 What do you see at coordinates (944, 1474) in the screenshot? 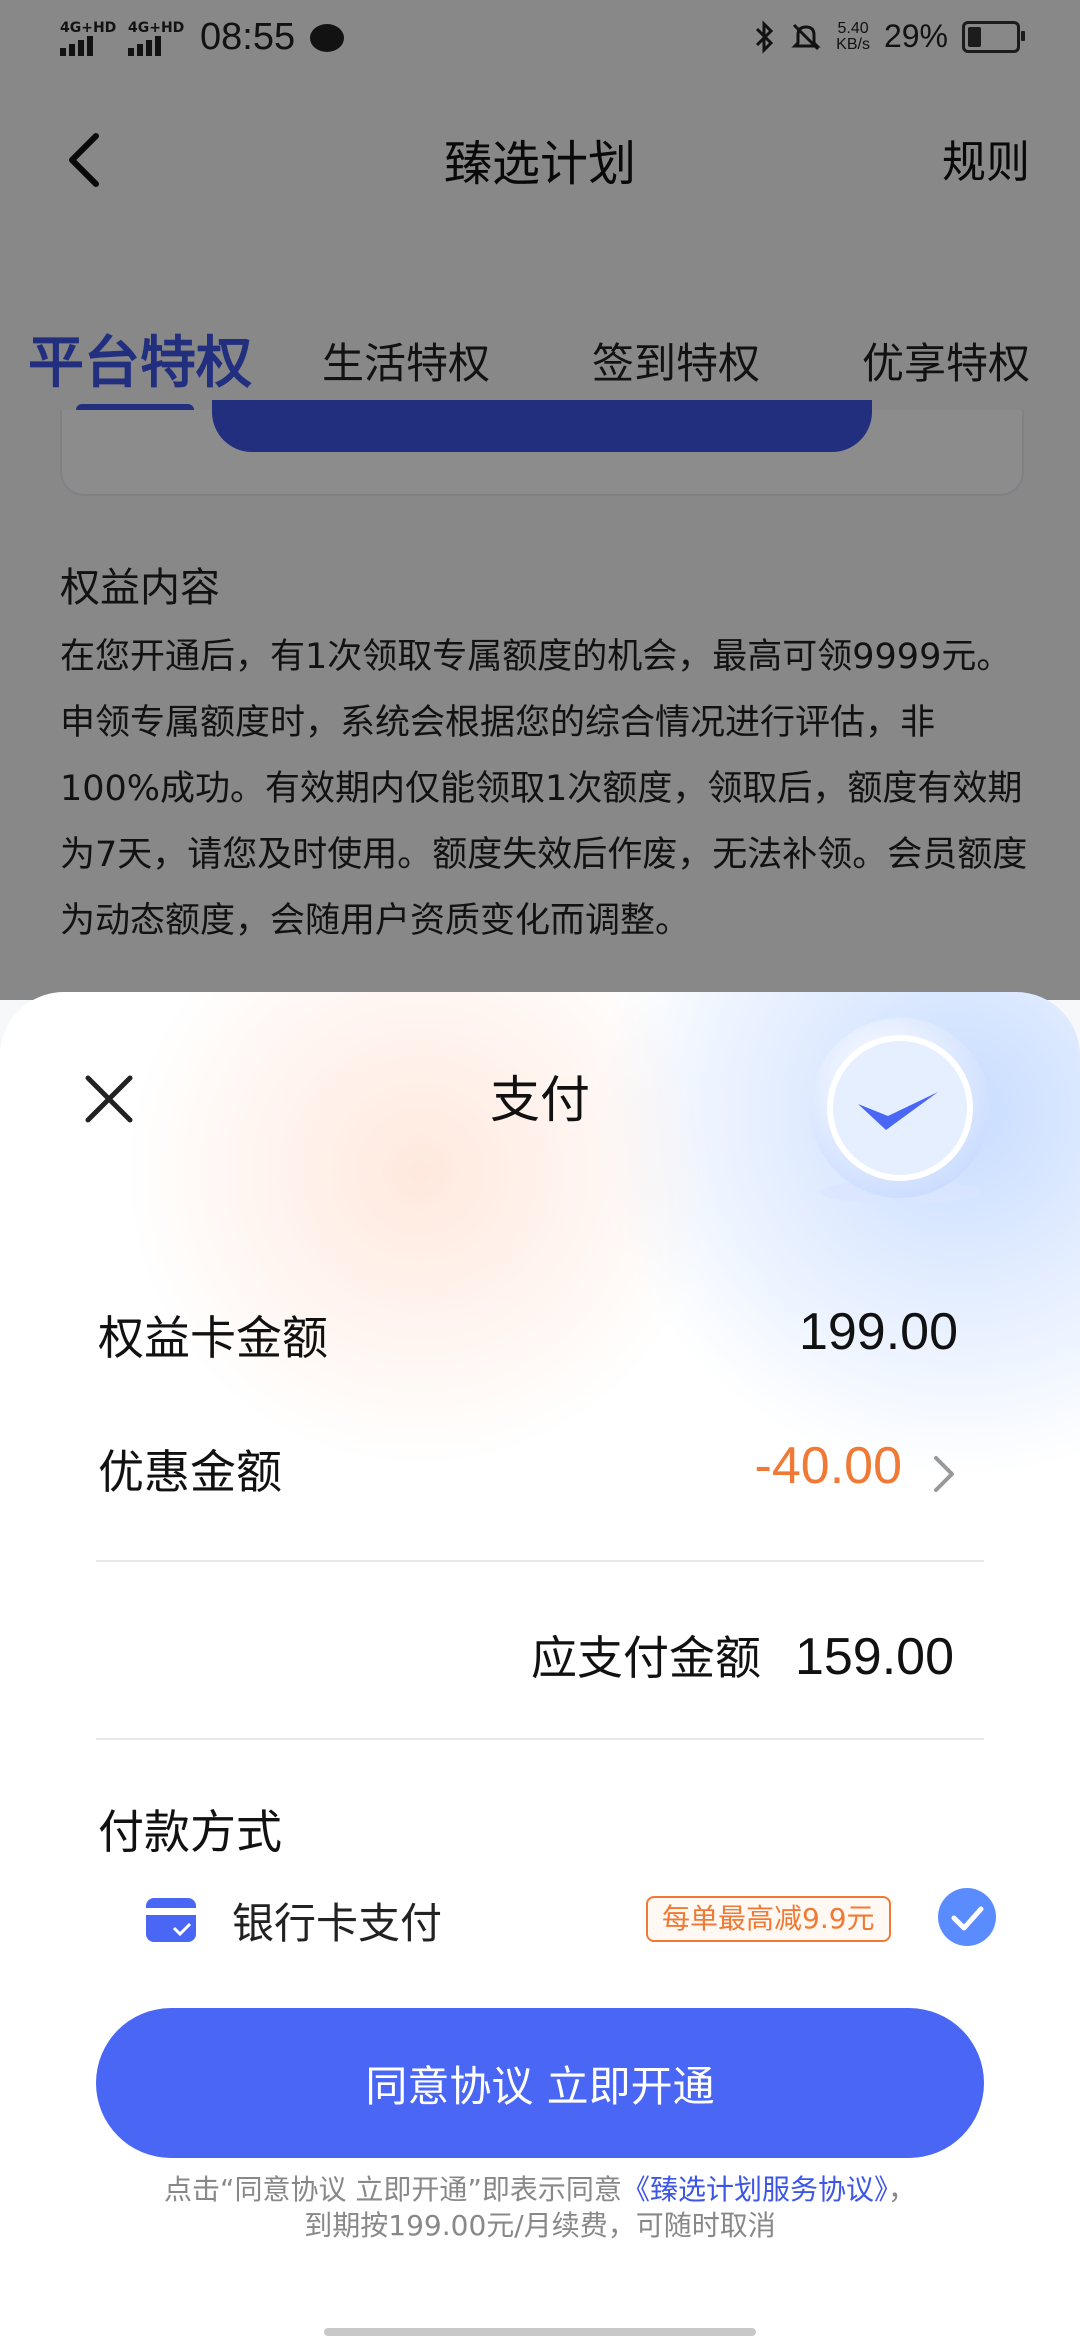
I see `chevron-right-icon` at bounding box center [944, 1474].